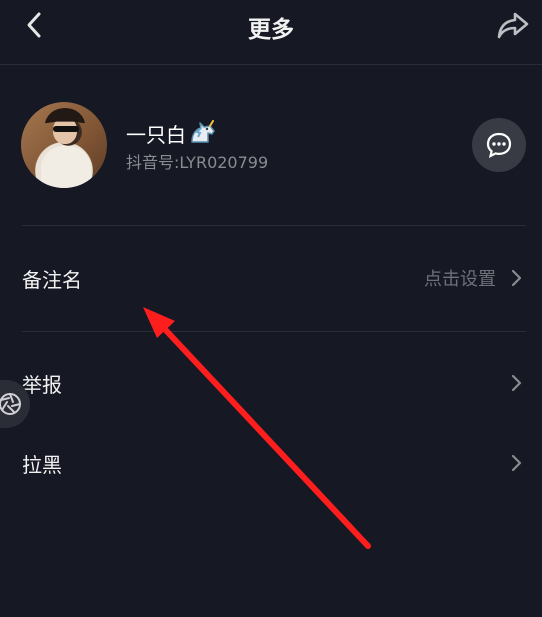 The width and height of the screenshot is (542, 617). What do you see at coordinates (42, 465) in the screenshot?
I see `menu-item-label: 拉黑` at bounding box center [42, 465].